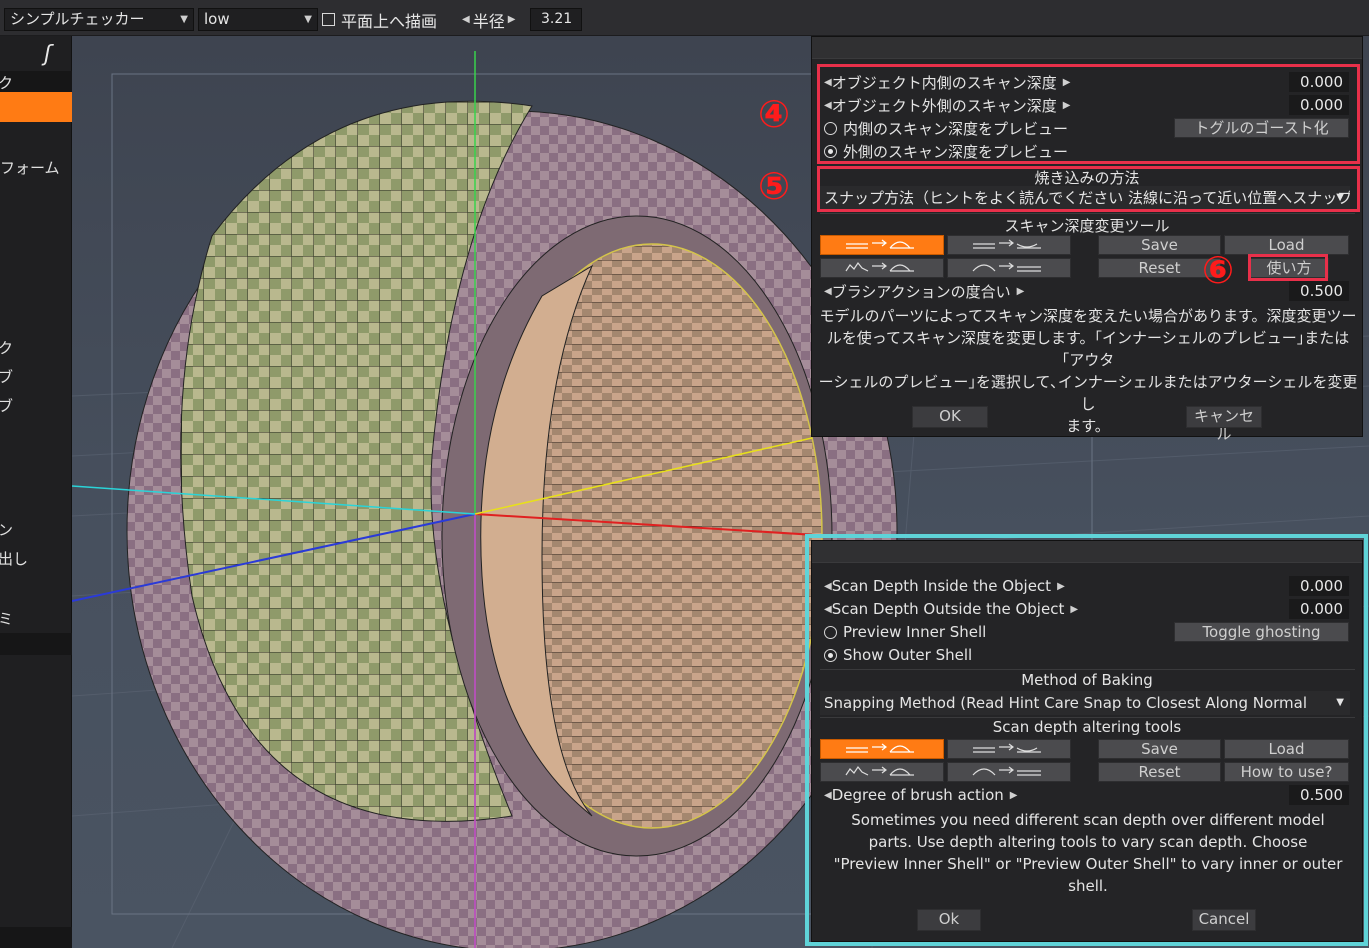  What do you see at coordinates (1087, 213) in the screenshot?
I see `divider` at bounding box center [1087, 213].